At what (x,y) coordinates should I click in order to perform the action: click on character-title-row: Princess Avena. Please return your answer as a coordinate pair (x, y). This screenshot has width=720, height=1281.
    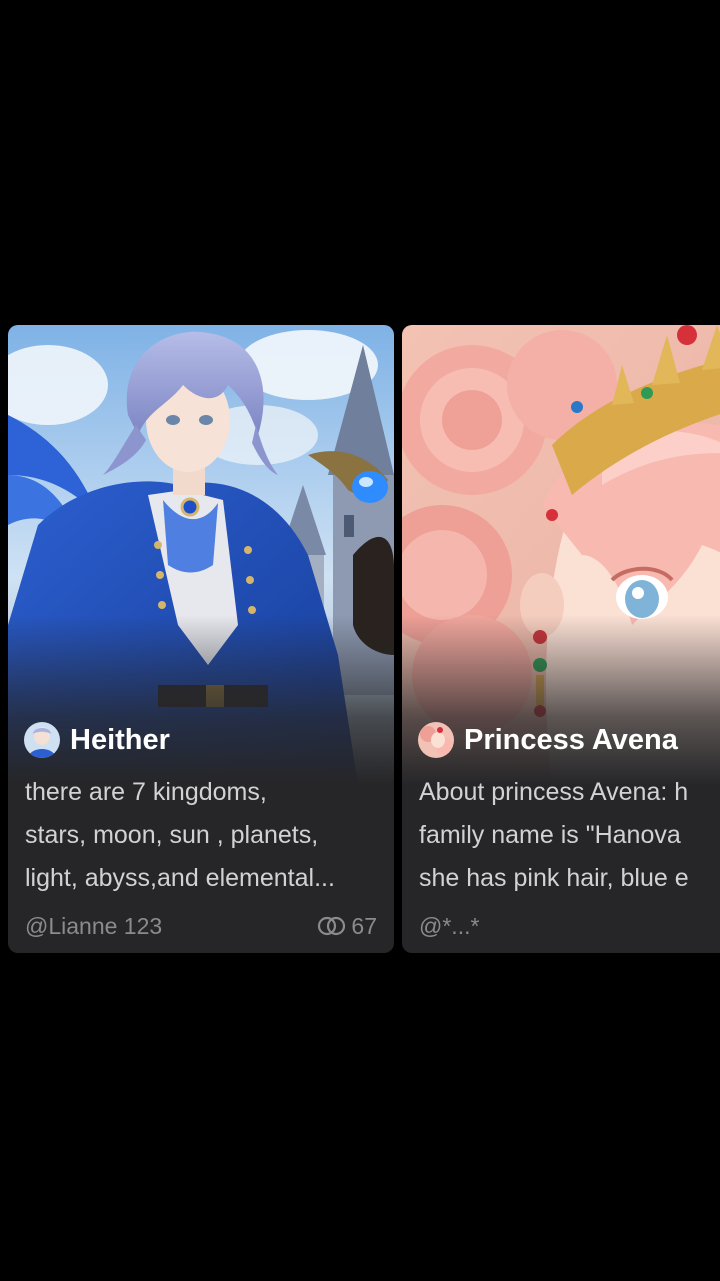
    Looking at the image, I should click on (548, 740).